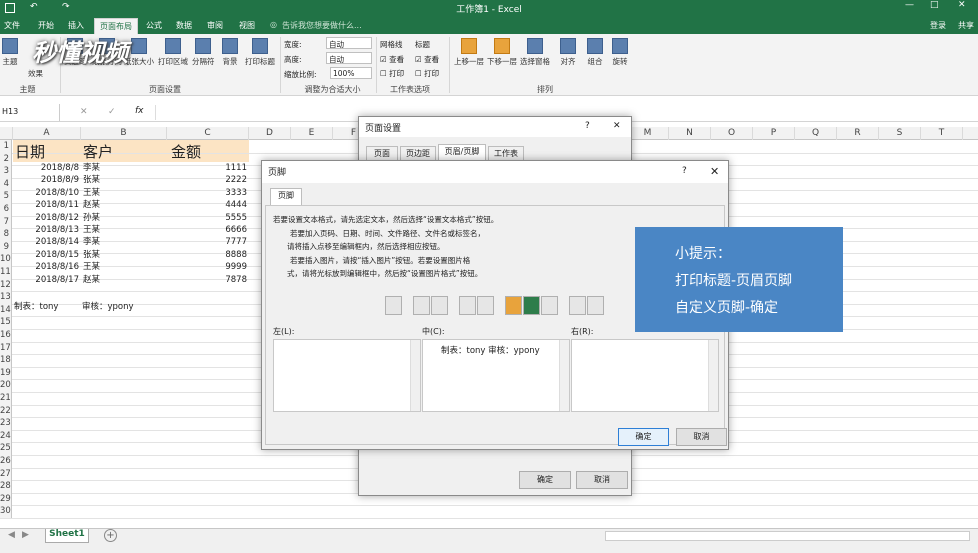  What do you see at coordinates (207, 205) in the screenshot?
I see `amount-cell: 4444` at bounding box center [207, 205].